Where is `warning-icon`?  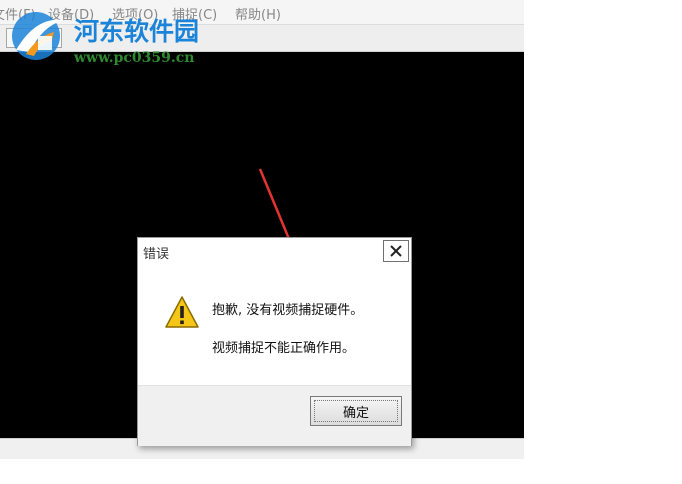
warning-icon is located at coordinates (182, 312).